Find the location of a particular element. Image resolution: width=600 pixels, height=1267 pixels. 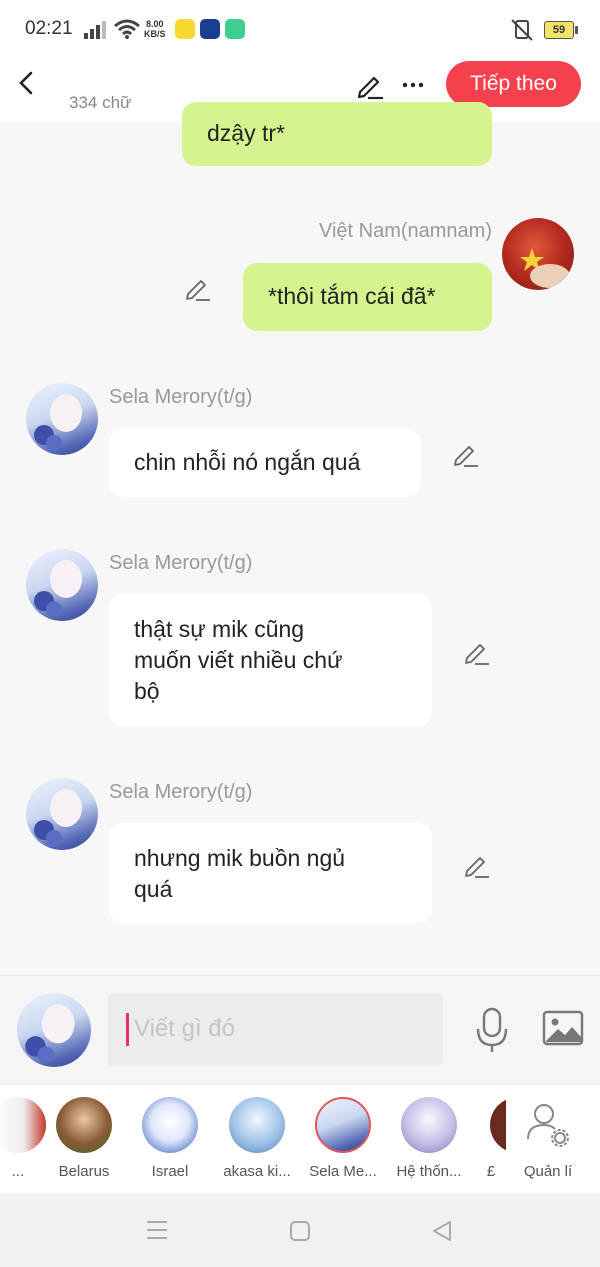

character-item: Belarus is located at coordinates (84, 1138).